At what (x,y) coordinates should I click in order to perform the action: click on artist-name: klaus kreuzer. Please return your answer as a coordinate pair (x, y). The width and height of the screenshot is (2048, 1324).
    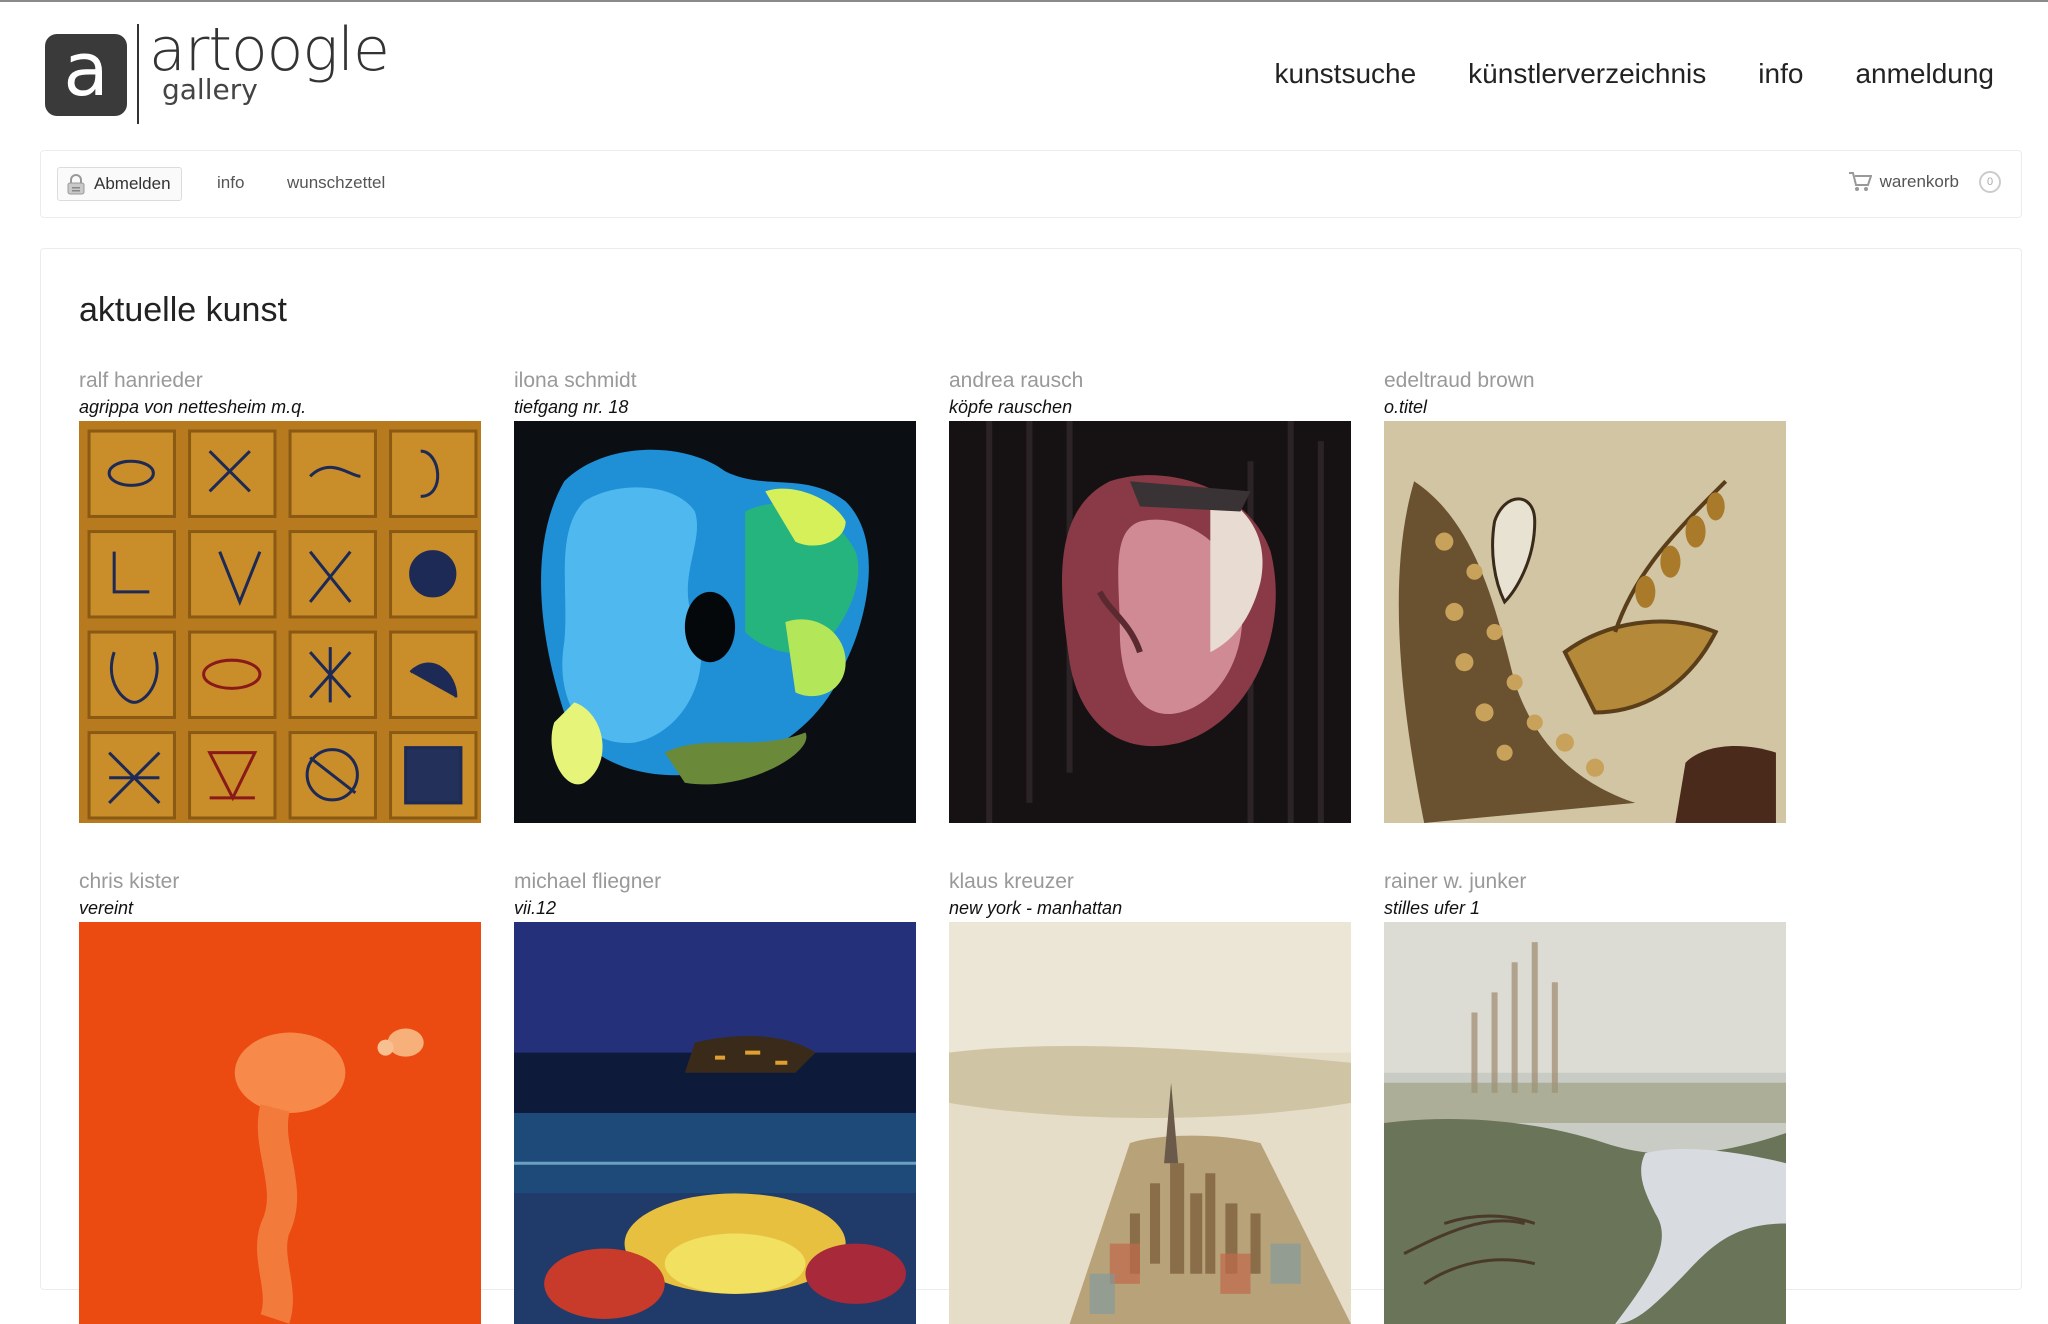
    Looking at the image, I should click on (1150, 882).